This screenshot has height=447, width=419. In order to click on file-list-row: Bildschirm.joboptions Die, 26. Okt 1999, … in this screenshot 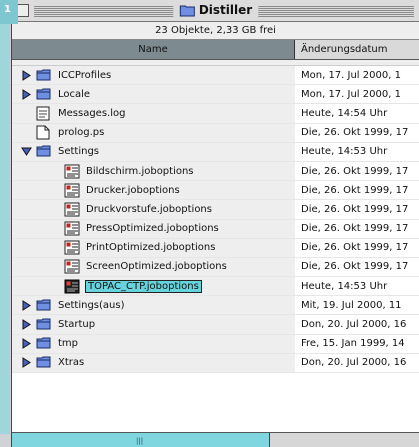, I will do `click(215, 171)`.